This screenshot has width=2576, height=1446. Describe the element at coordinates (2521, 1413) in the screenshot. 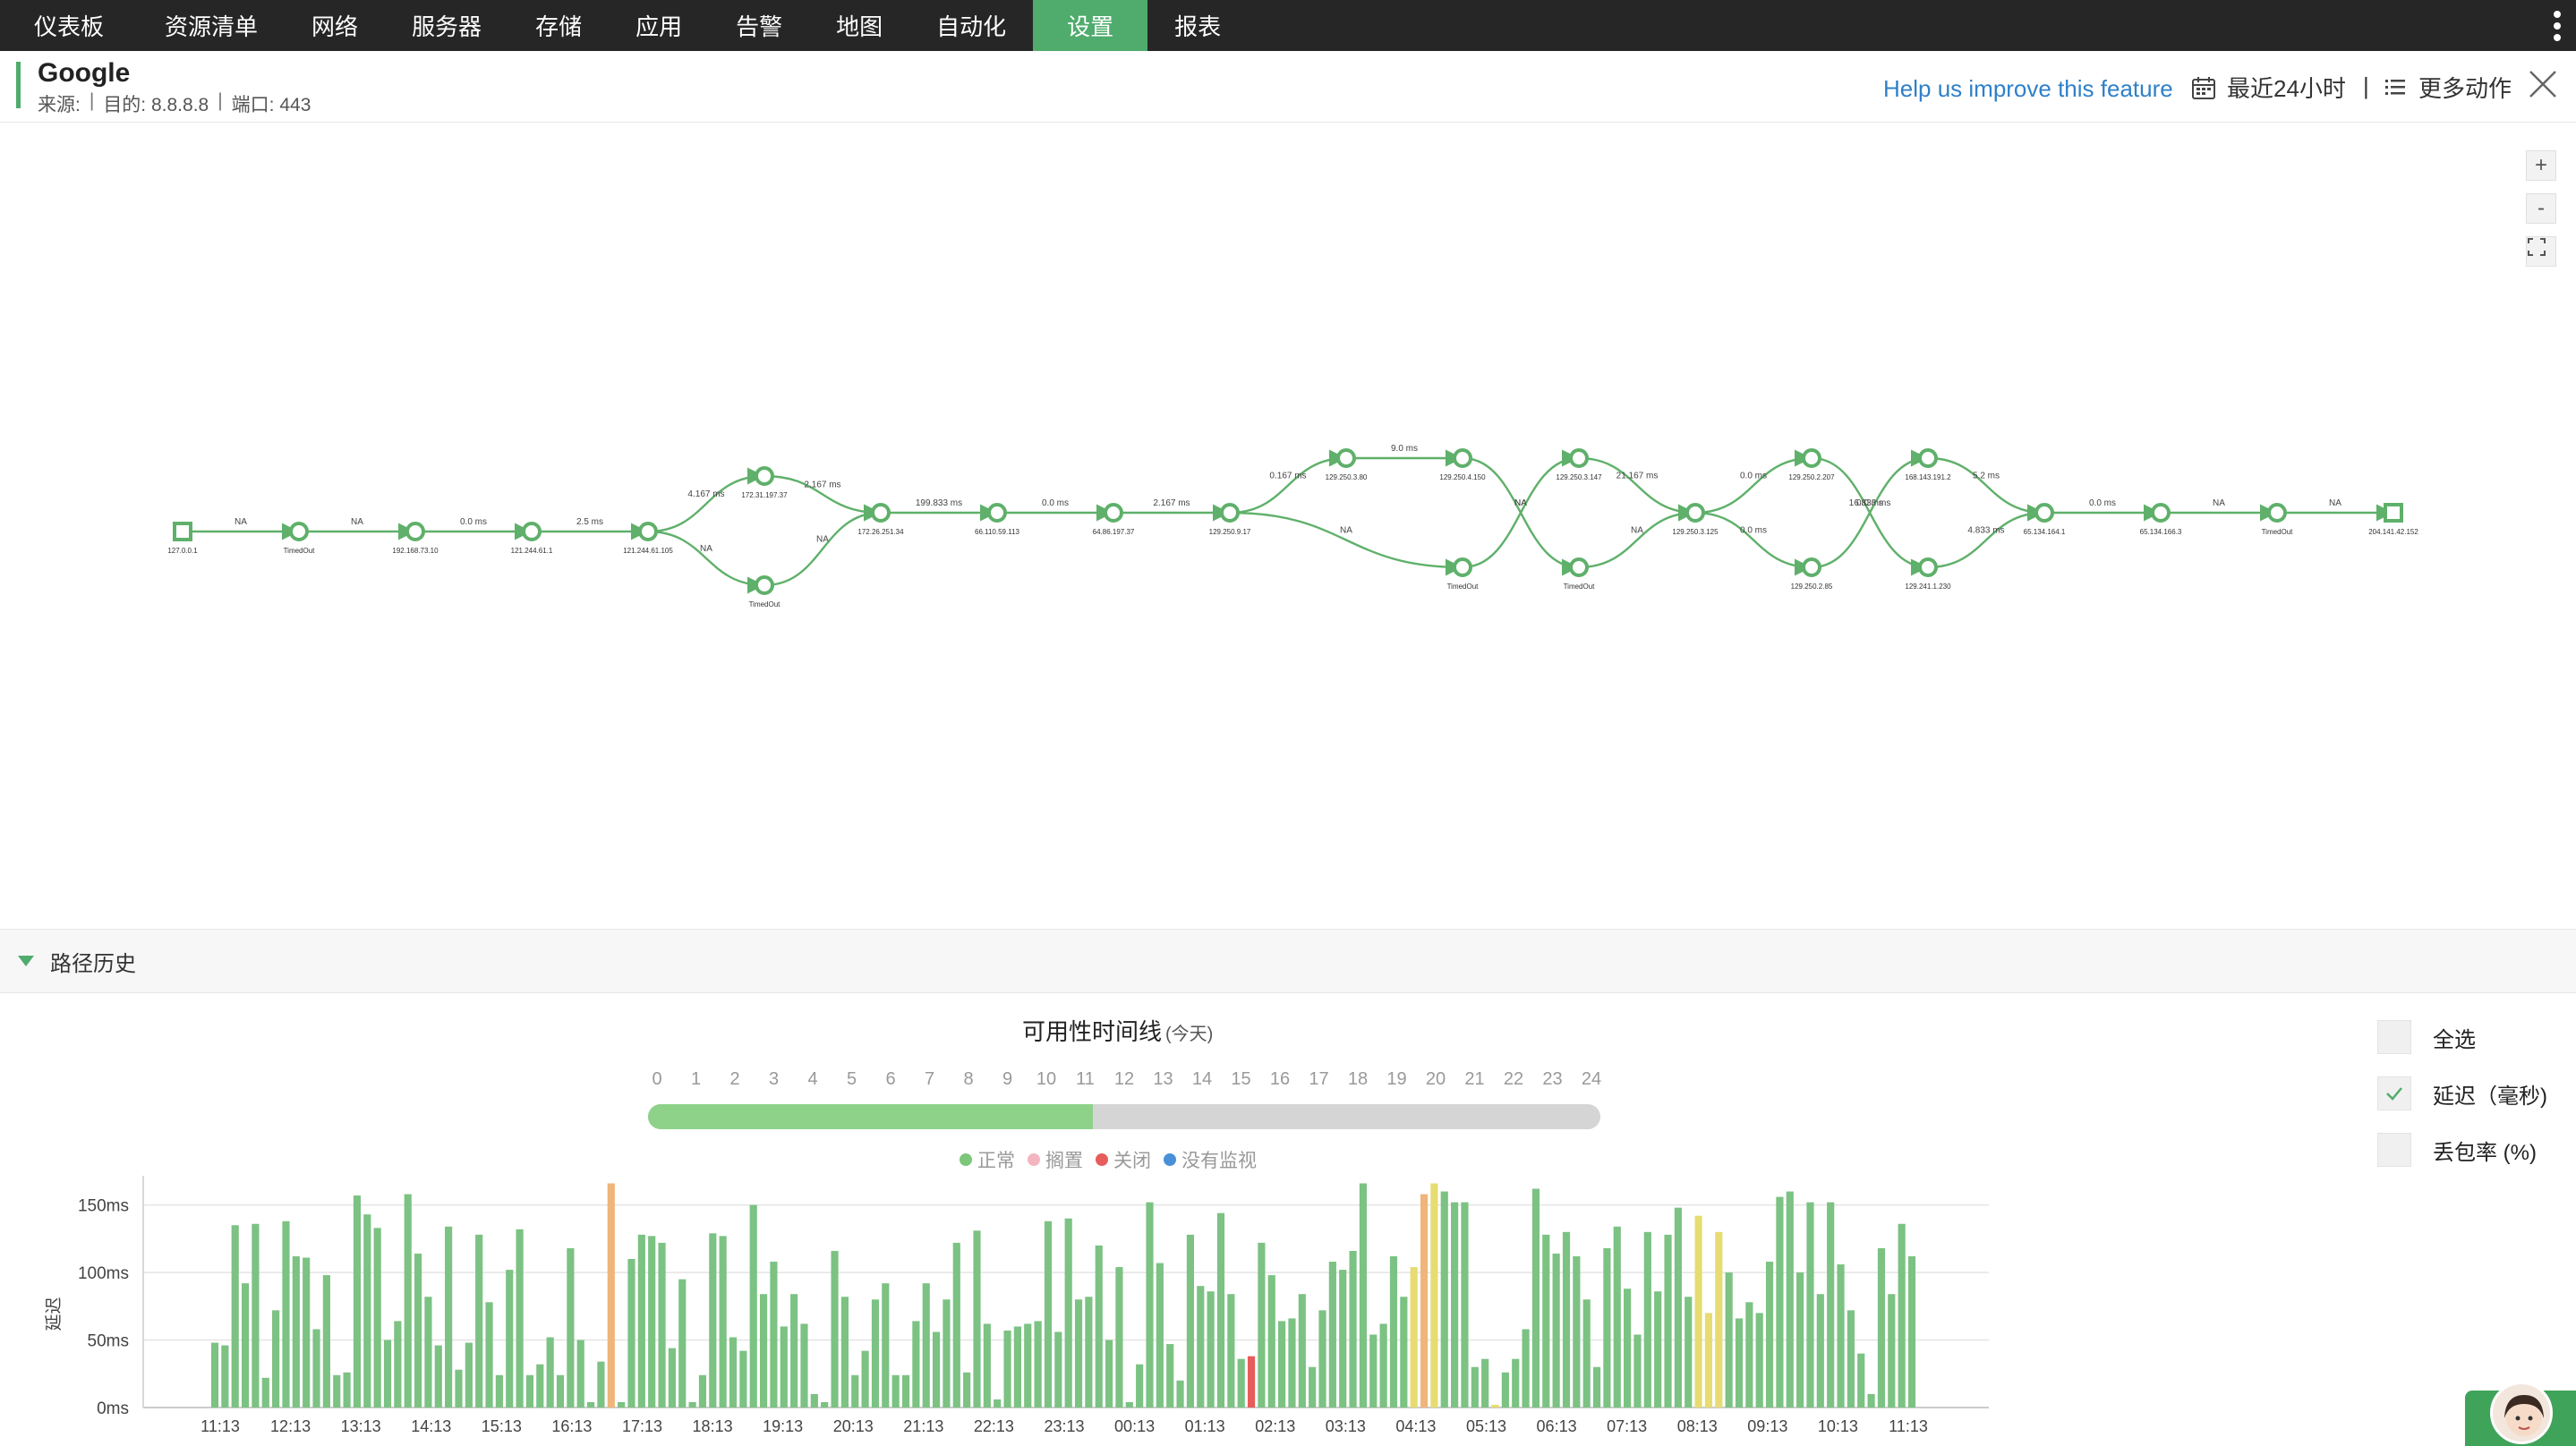

I see `support-avatar` at that location.